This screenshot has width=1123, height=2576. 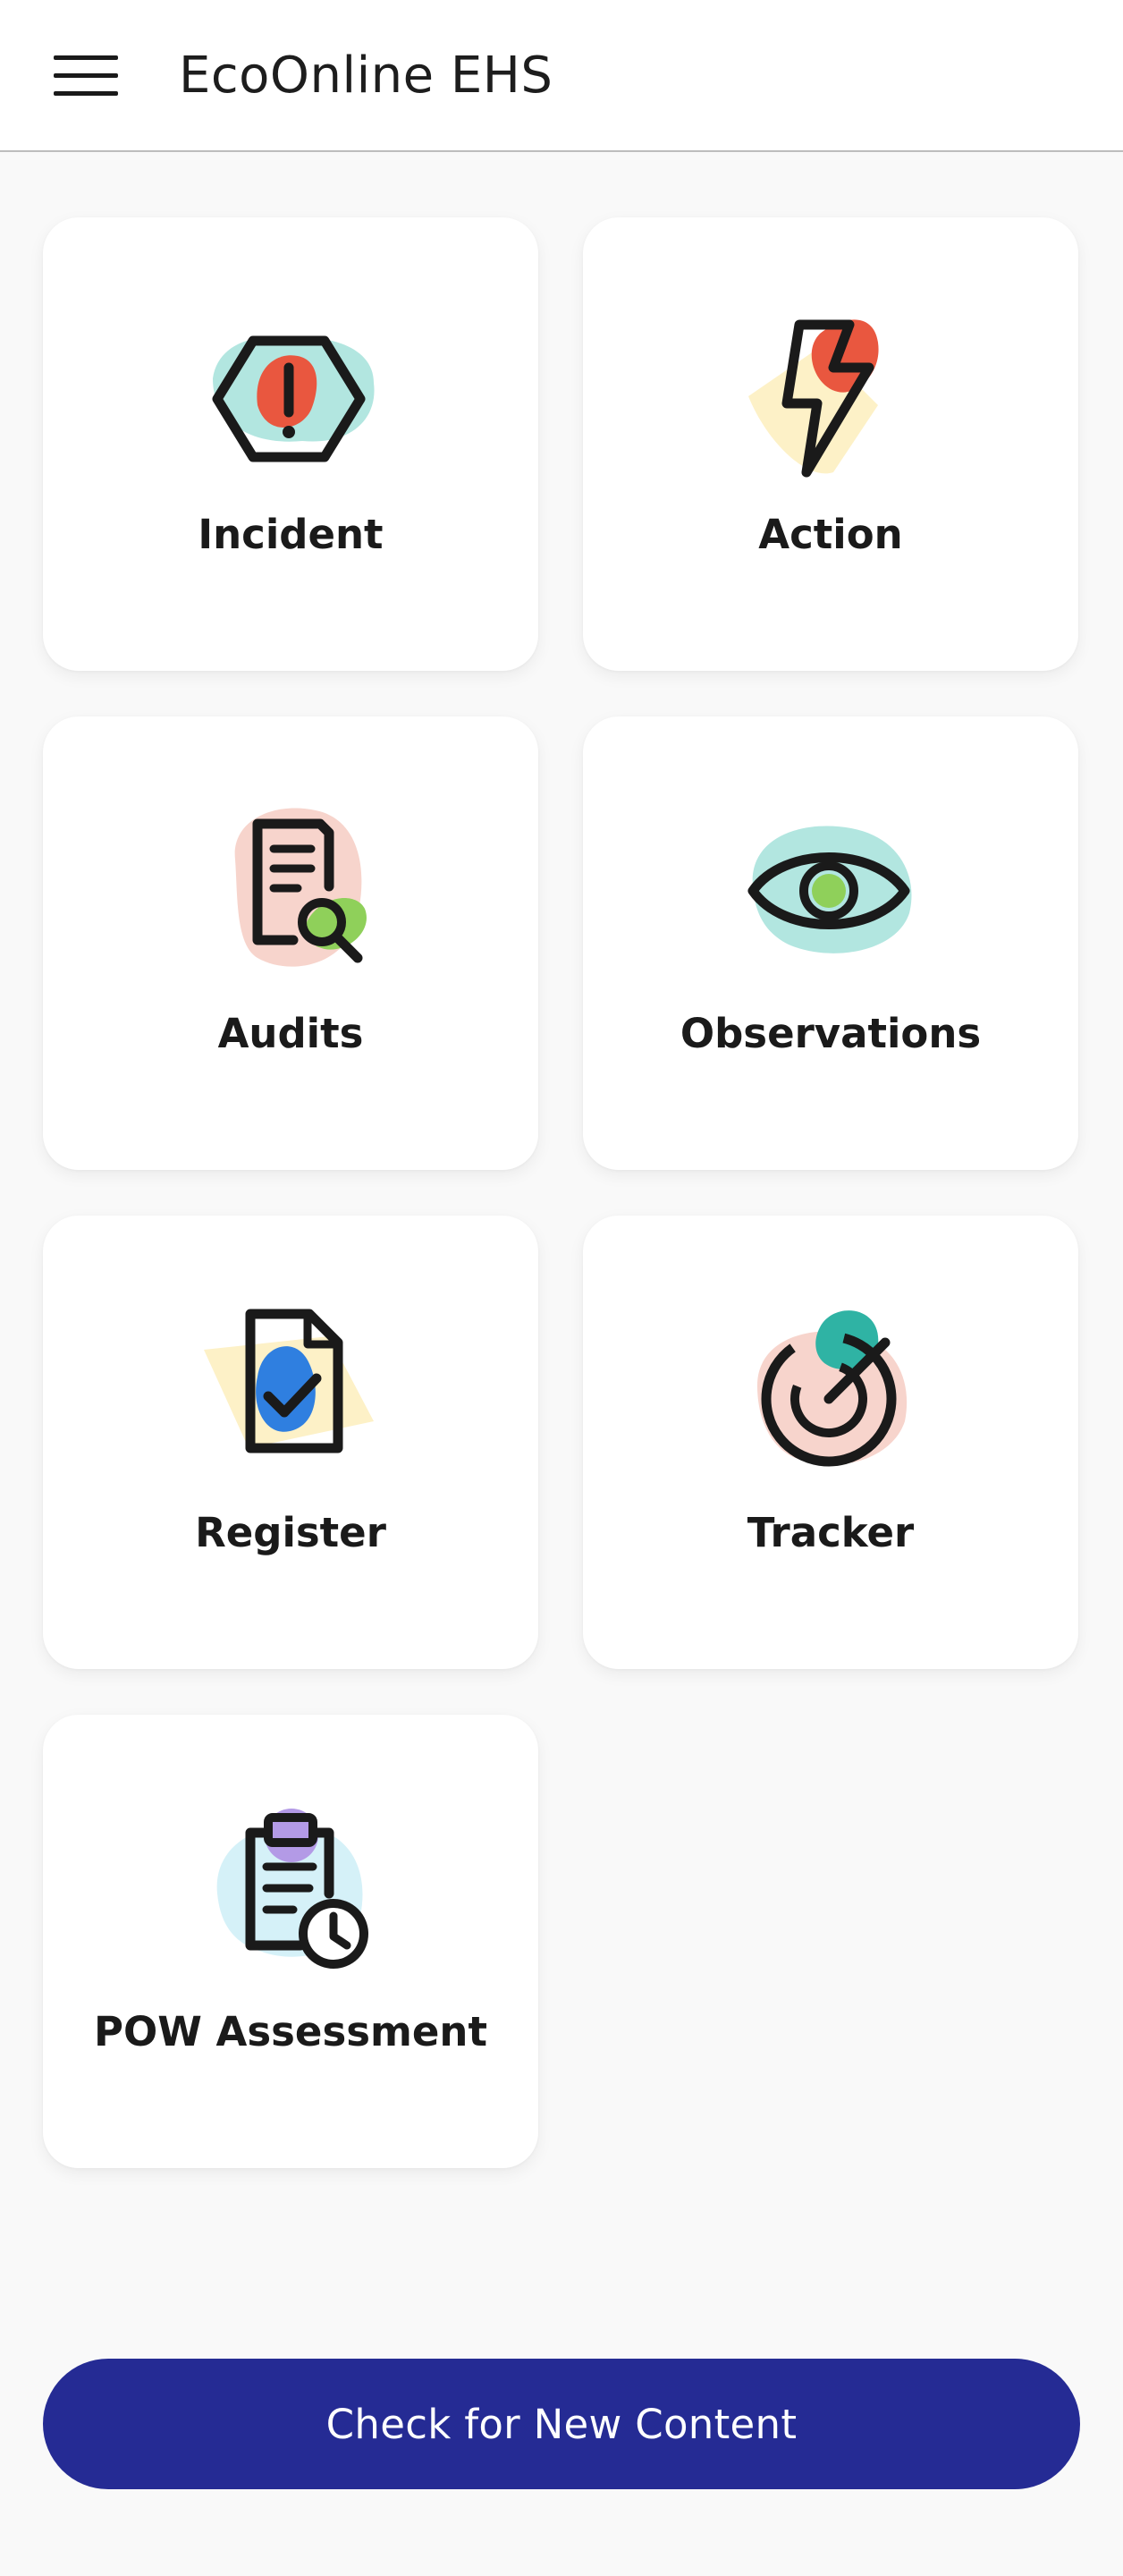 I want to click on tile-observations: Observations, so click(x=830, y=943).